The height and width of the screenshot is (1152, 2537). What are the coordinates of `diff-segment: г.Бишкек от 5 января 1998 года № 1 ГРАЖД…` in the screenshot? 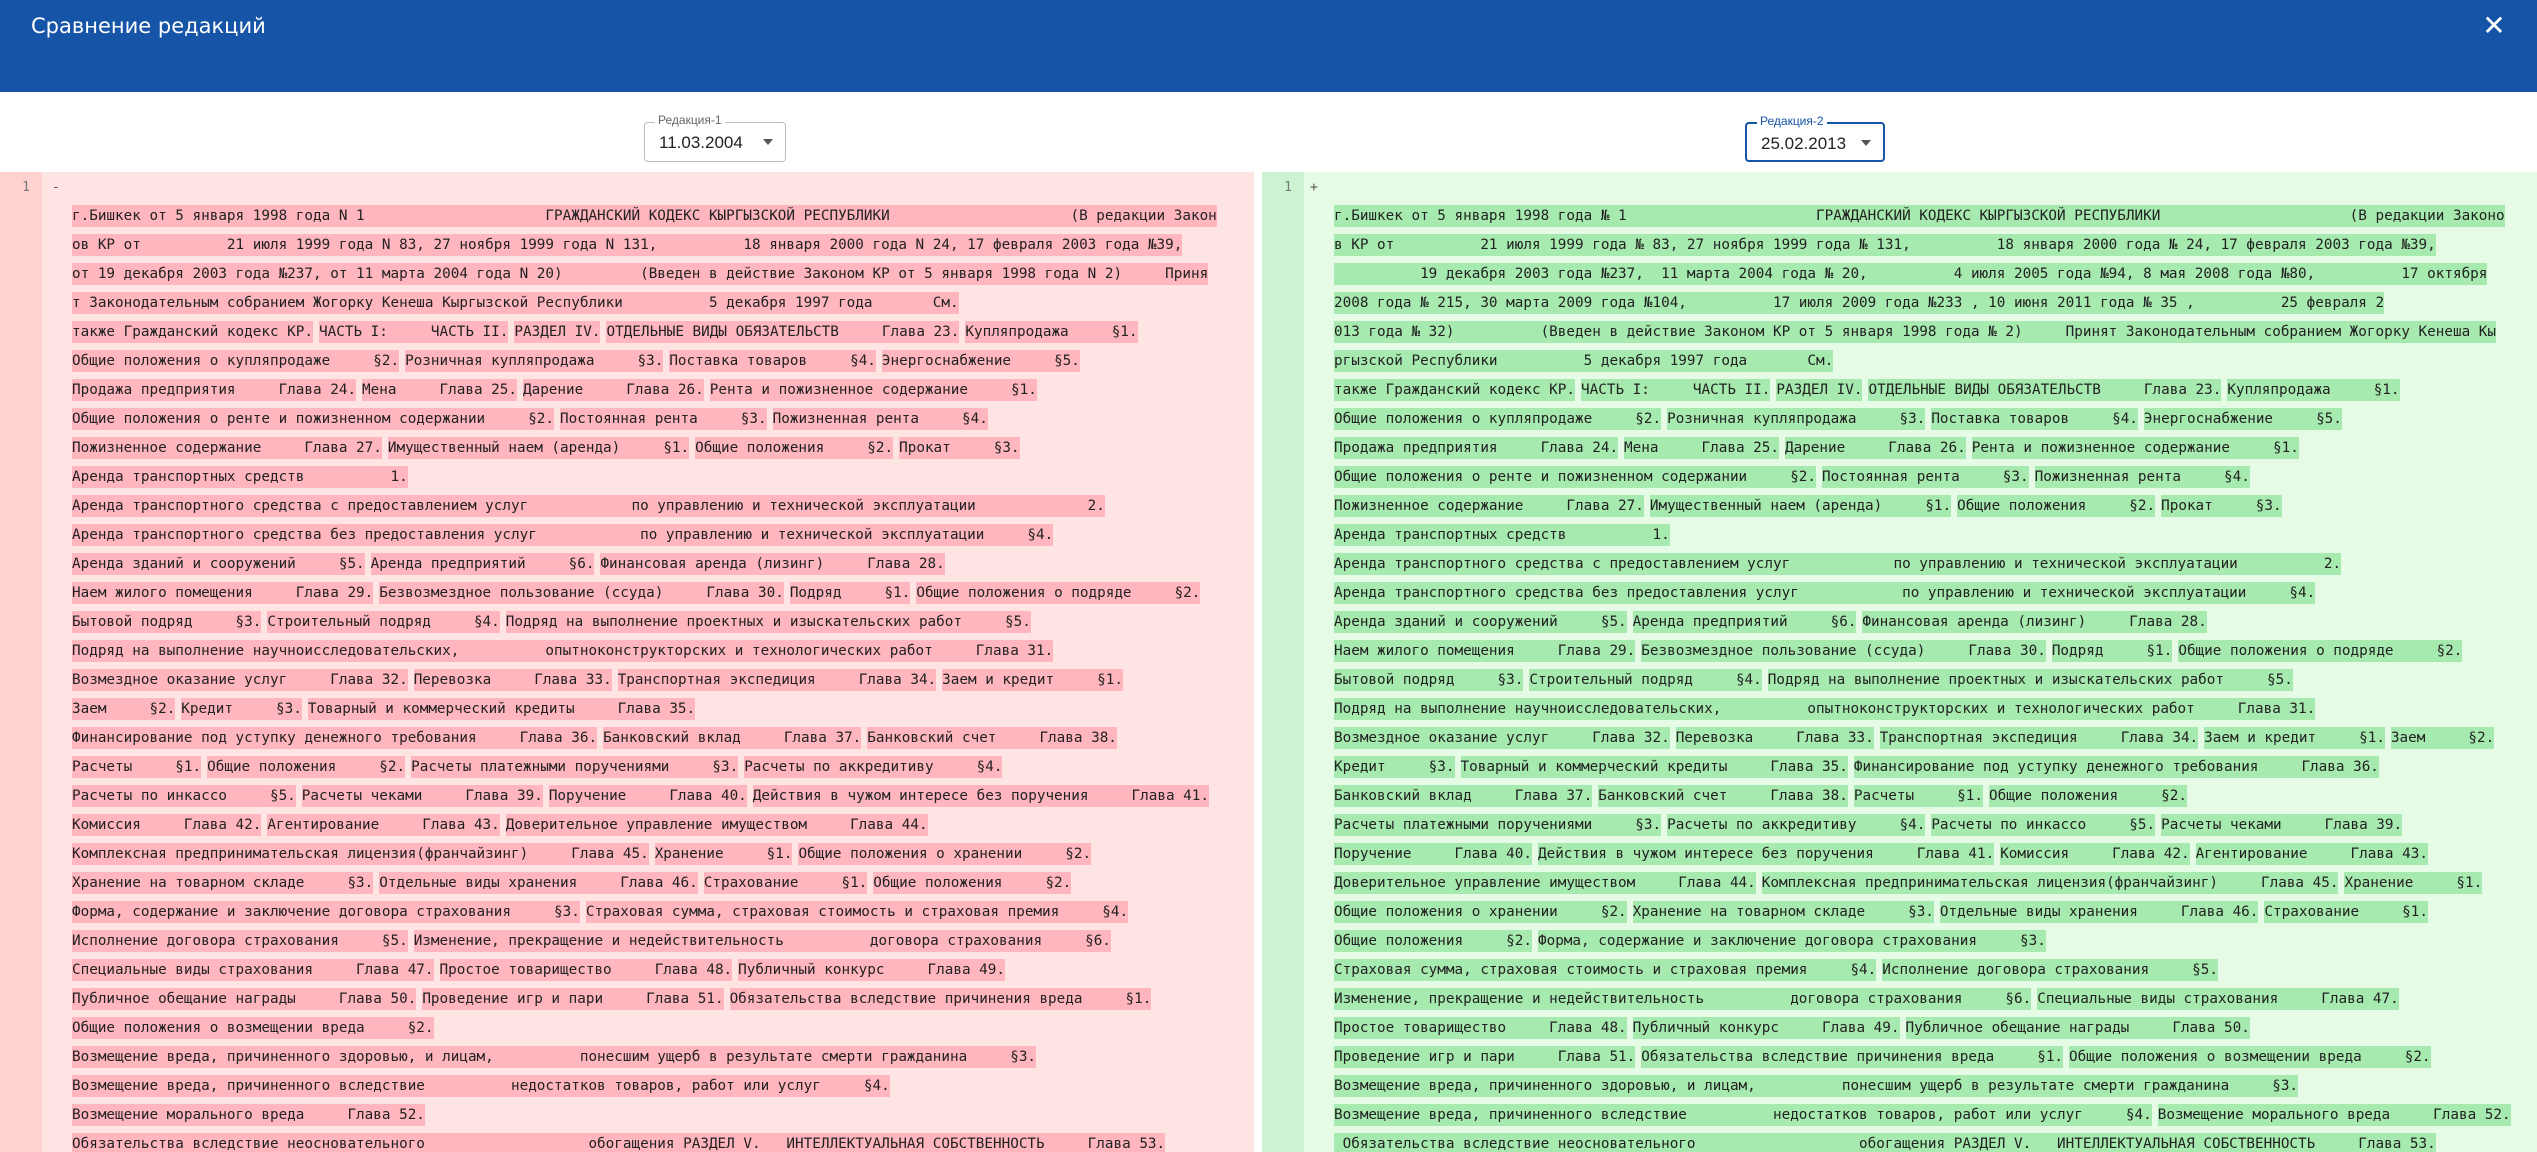 It's located at (1919, 216).